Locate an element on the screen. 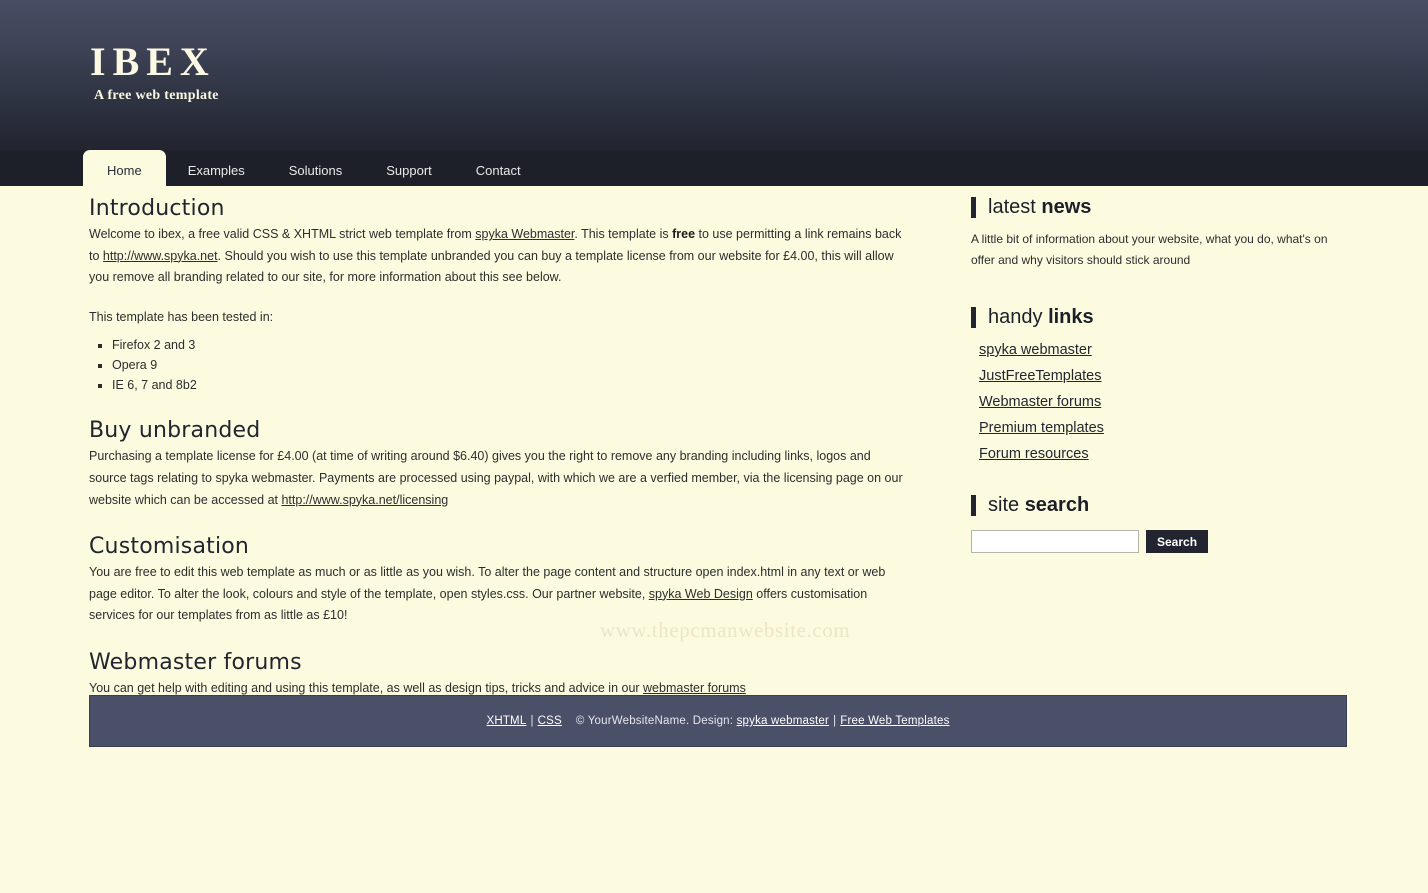 This screenshot has height=893, width=1428. list-item: Firefox 2 and 3 is located at coordinates (510, 345).